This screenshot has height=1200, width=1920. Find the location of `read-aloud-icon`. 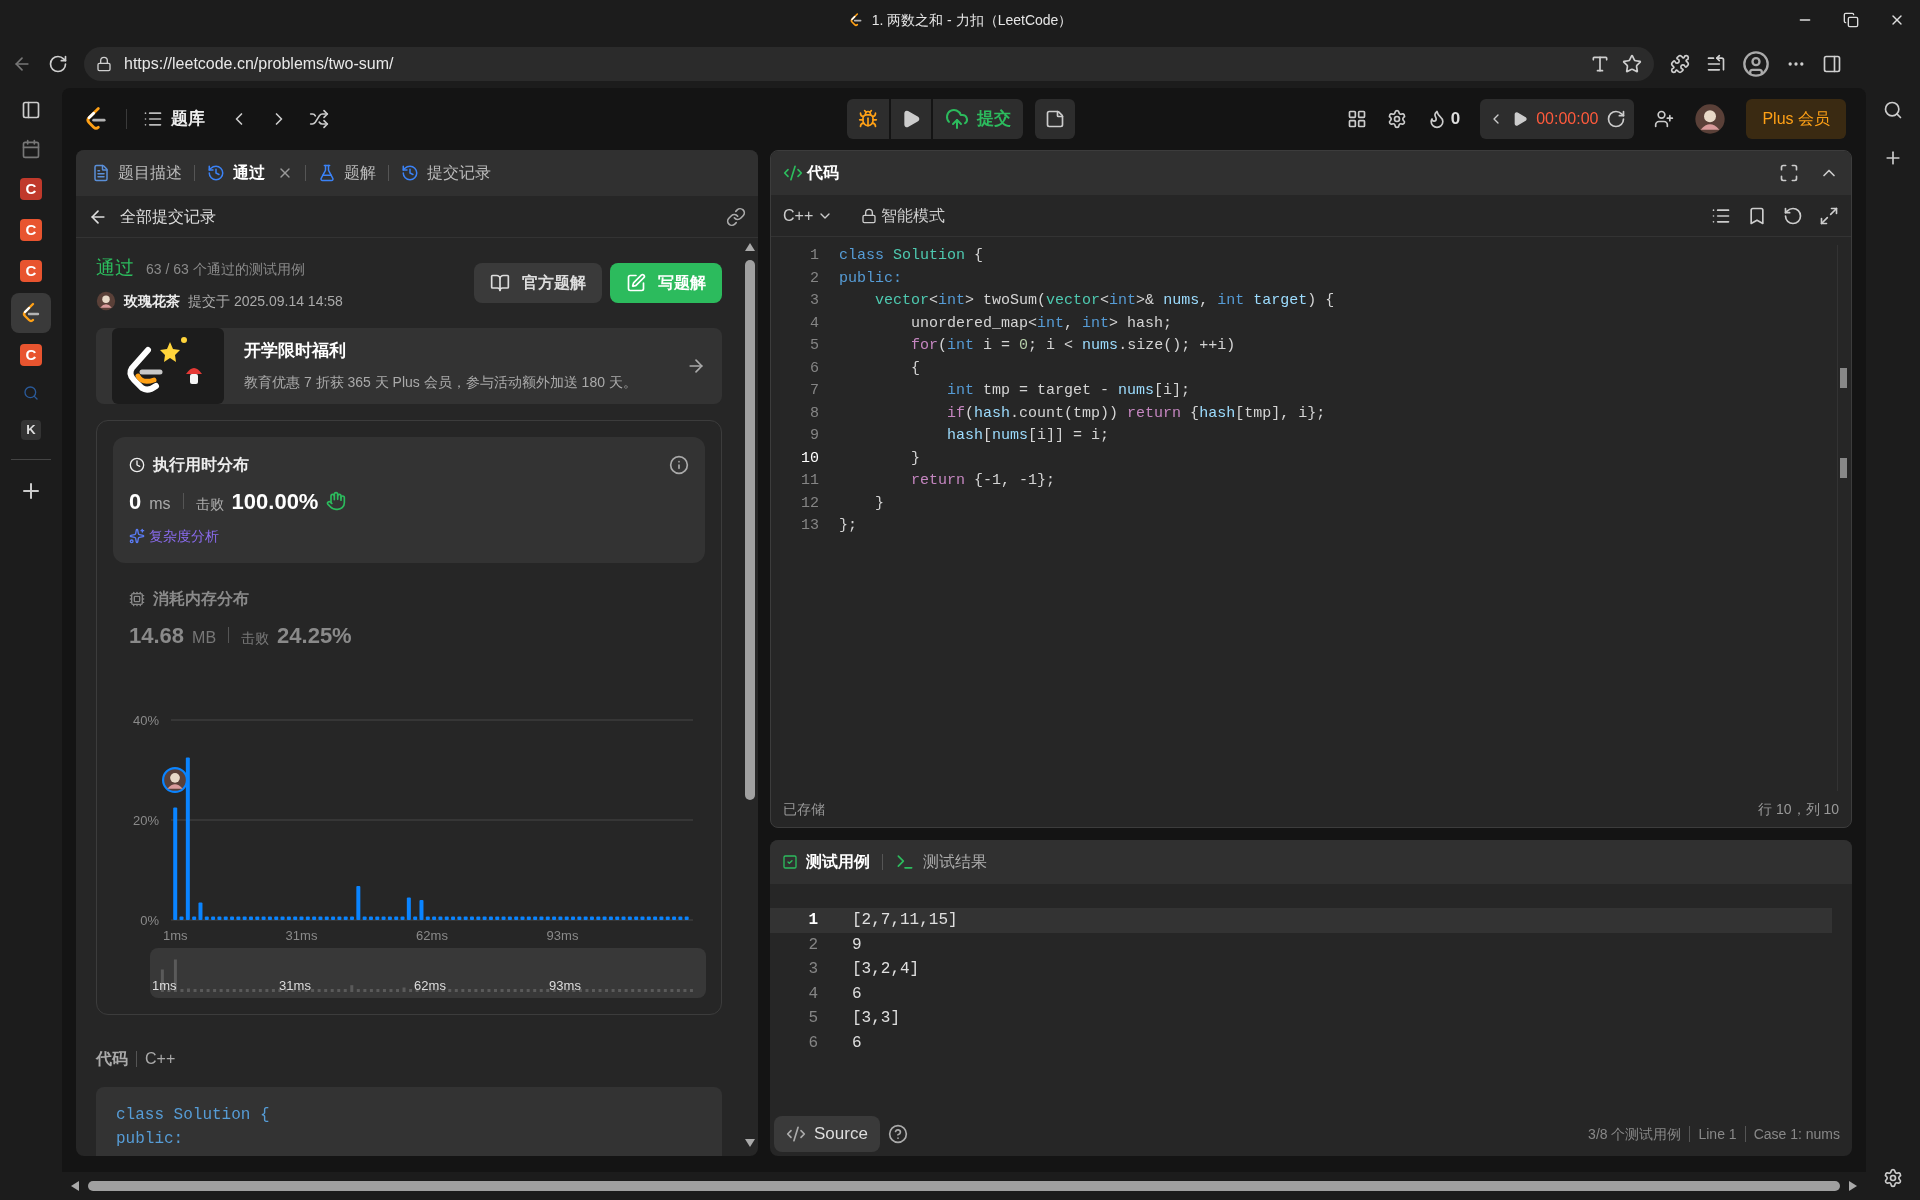

read-aloud-icon is located at coordinates (1600, 64).